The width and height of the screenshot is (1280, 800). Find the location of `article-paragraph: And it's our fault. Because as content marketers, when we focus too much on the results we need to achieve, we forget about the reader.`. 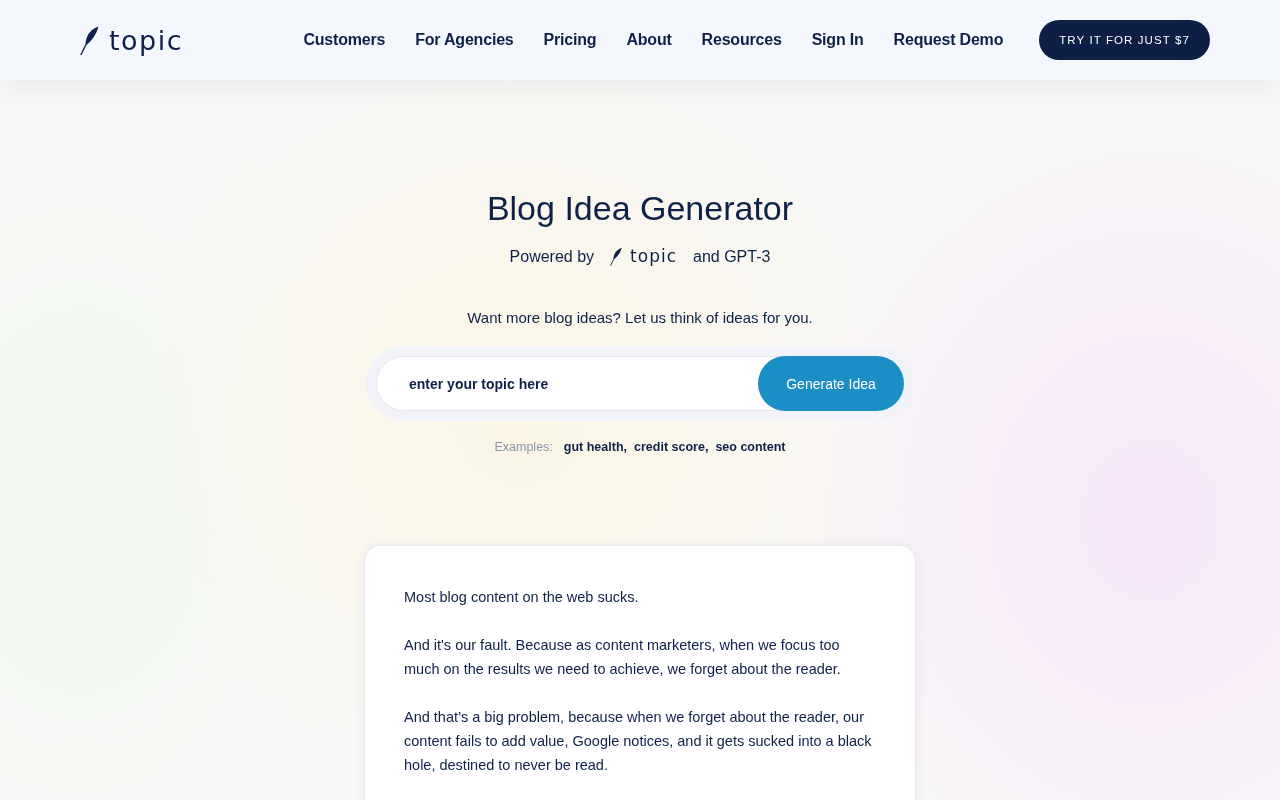

article-paragraph: And it's our fault. Because as content marketers, when we focus too much on the results we need to achieve, we forget about the reader. is located at coordinates (623, 657).